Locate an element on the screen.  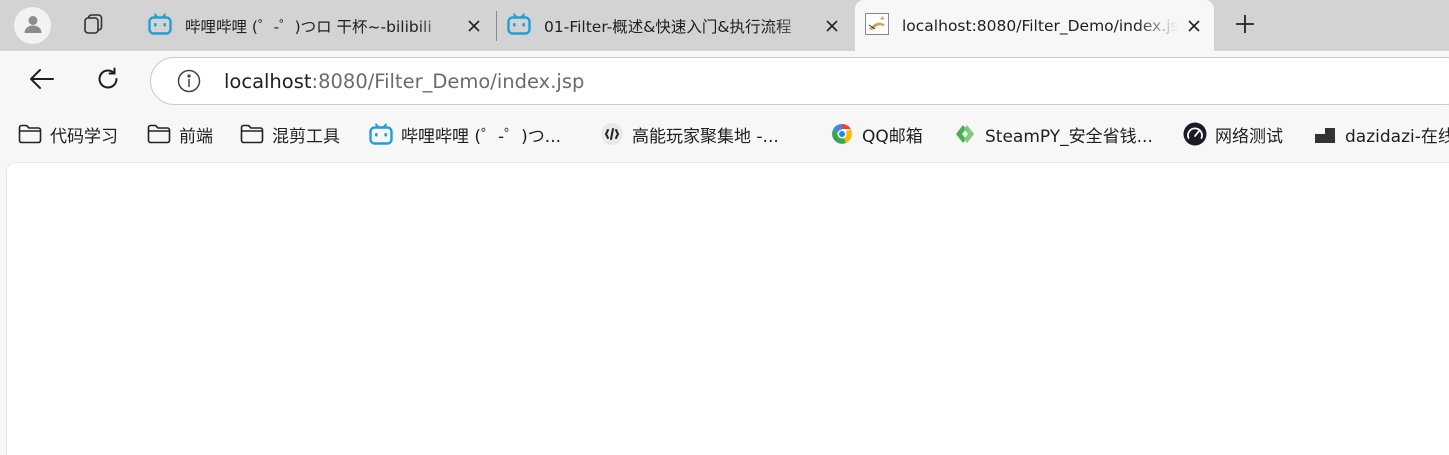
tab-title: localhost:8080/Filter_Demo/index.jsp is located at coordinates (1040, 25).